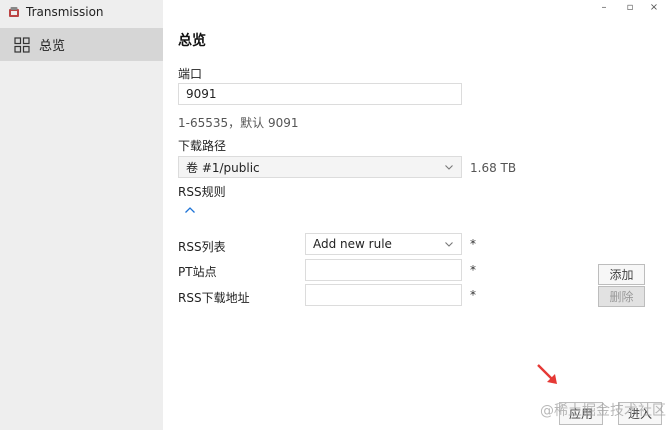 This screenshot has height=430, width=672. I want to click on watermark: @稀土掘金技术社区, so click(603, 411).